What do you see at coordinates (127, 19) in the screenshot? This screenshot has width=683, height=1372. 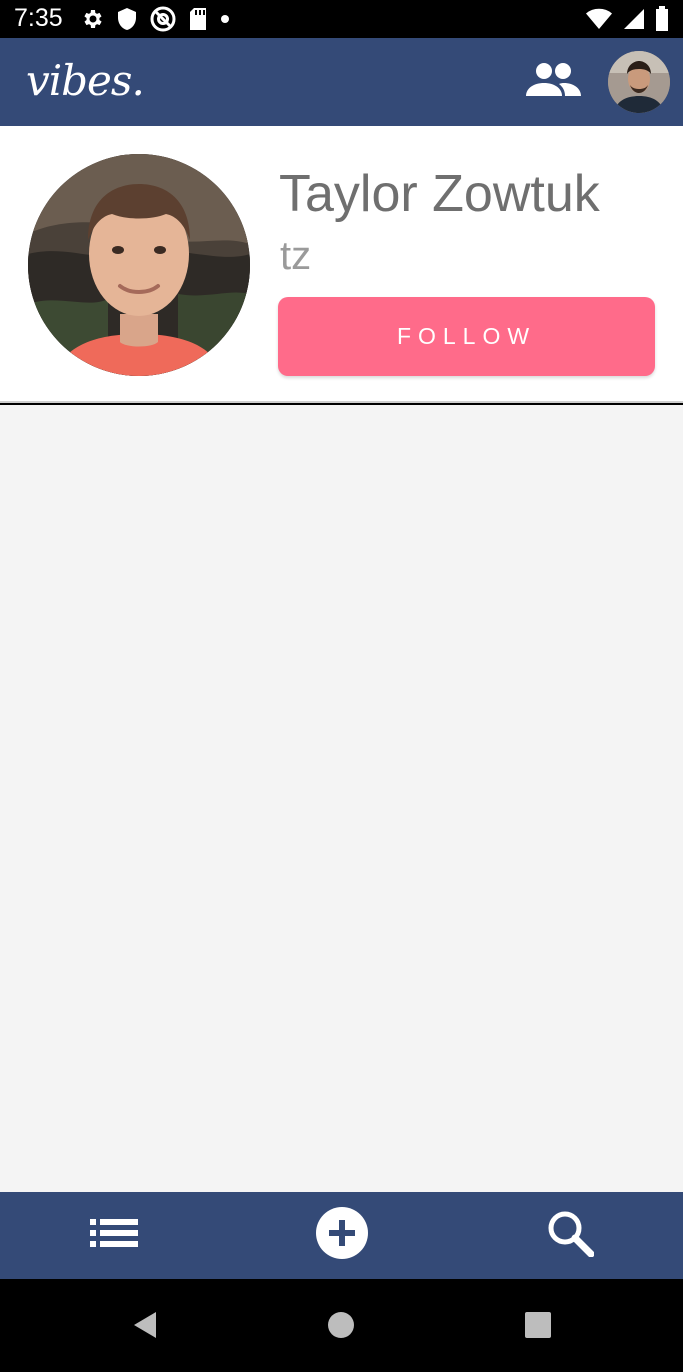 I see `shield-icon` at bounding box center [127, 19].